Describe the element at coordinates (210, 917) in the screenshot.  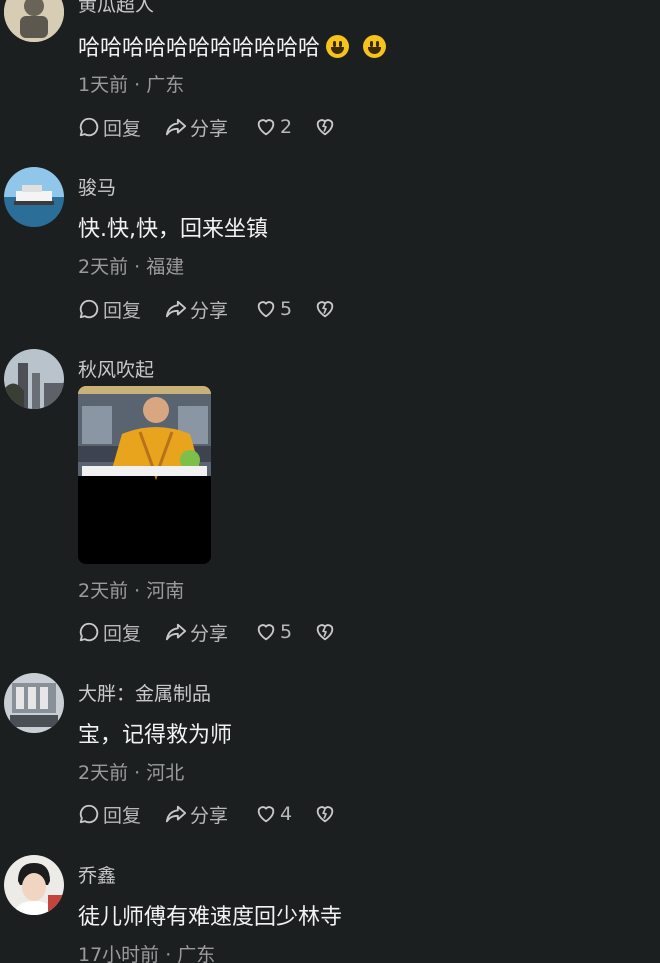
I see `comment-text: 徒儿师傅有难速度回少林寺` at that location.